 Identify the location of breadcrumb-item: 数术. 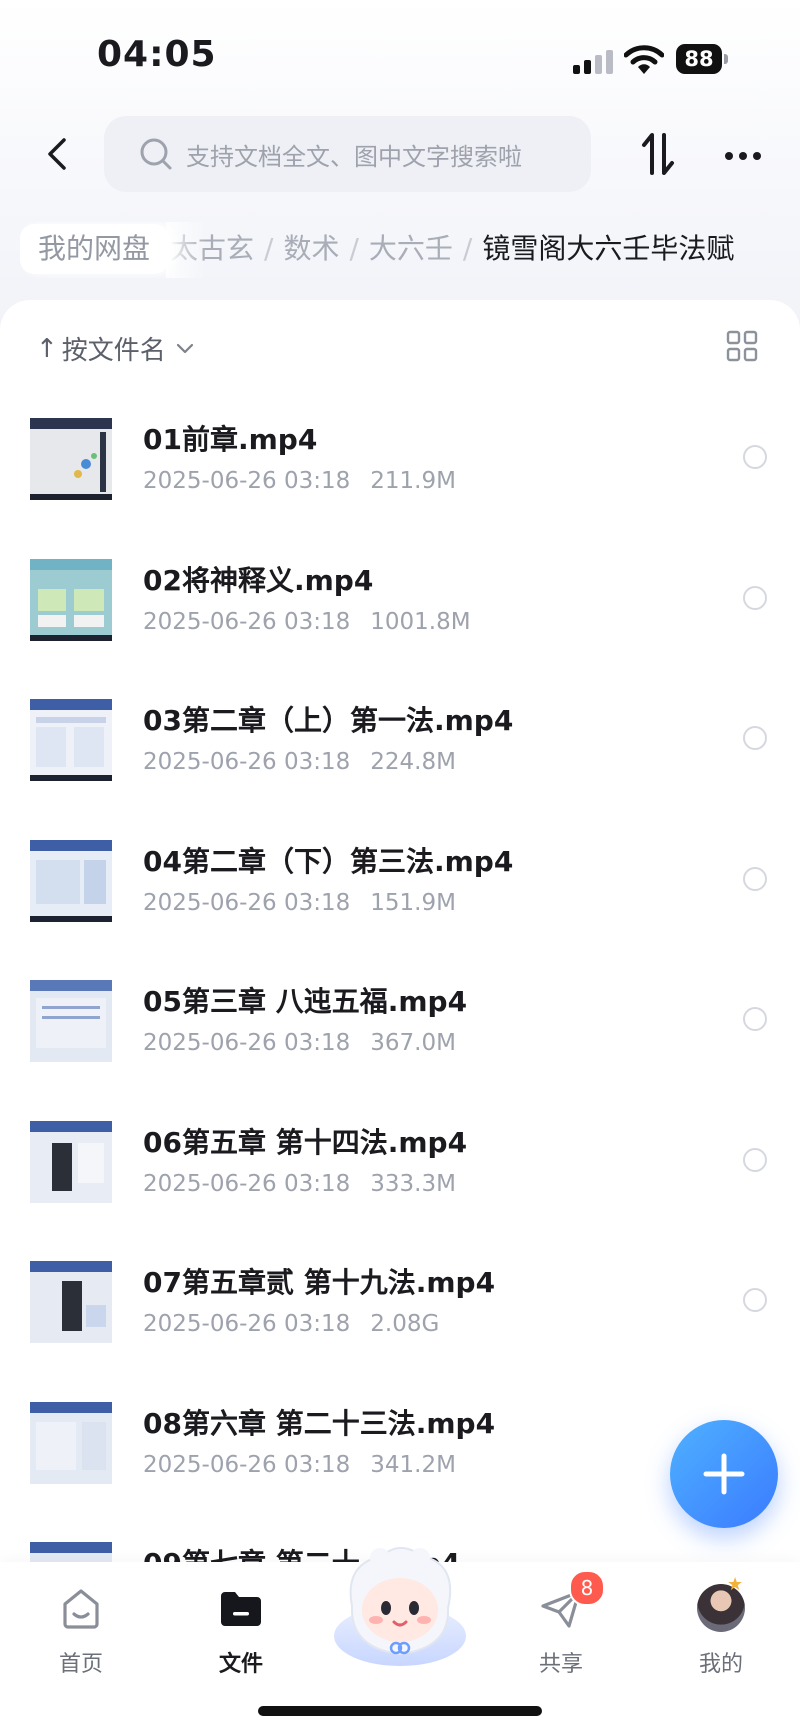
(311, 248).